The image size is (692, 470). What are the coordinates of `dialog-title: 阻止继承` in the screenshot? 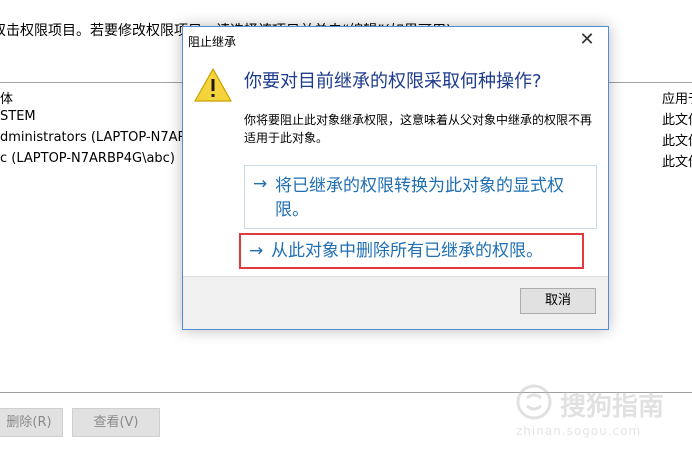 It's located at (212, 42).